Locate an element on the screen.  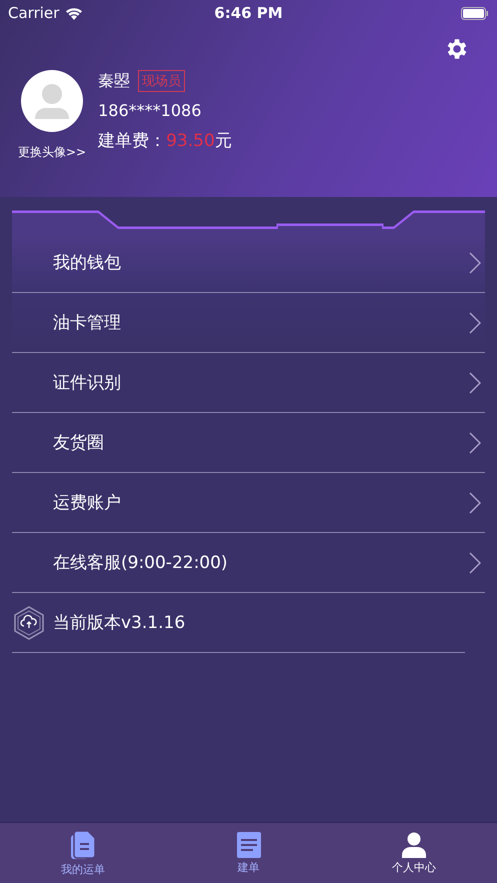
menu-label: 友货圈 is located at coordinates (79, 443).